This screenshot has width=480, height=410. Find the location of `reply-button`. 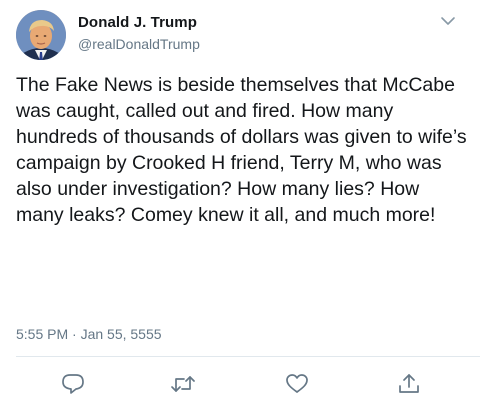

reply-button is located at coordinates (73, 384).